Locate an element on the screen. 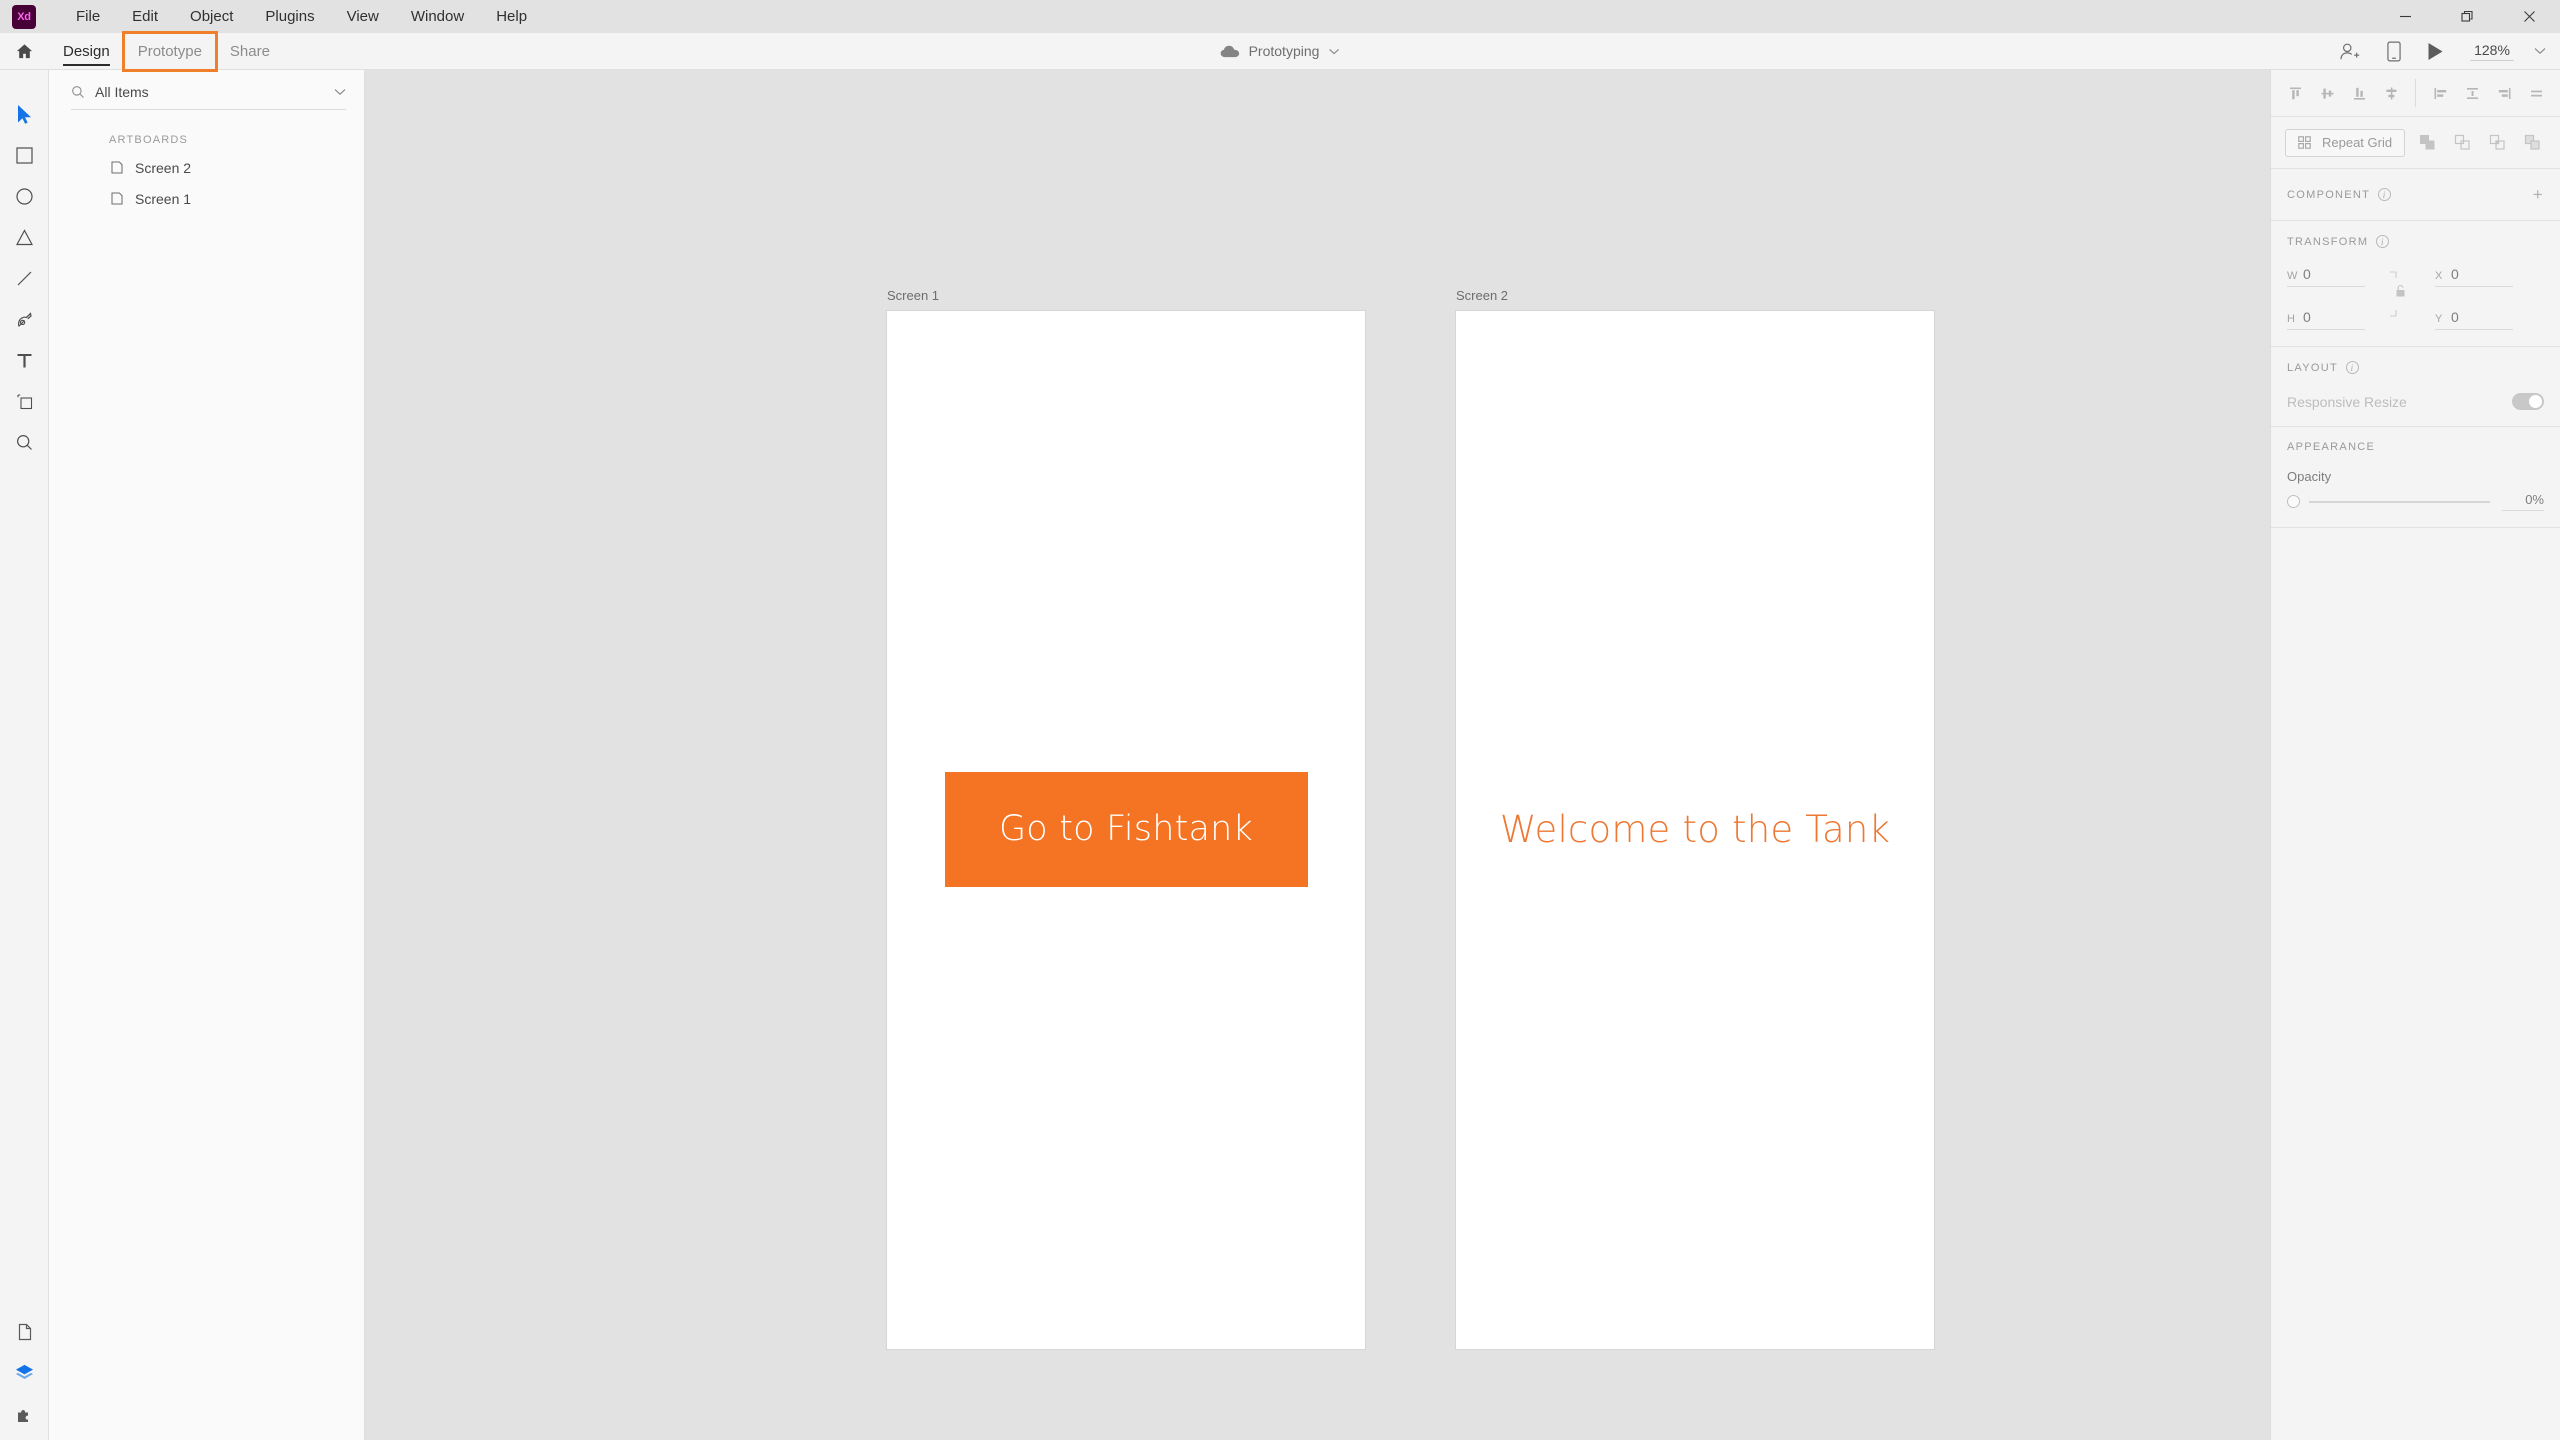  rectangle-tool is located at coordinates (24, 155).